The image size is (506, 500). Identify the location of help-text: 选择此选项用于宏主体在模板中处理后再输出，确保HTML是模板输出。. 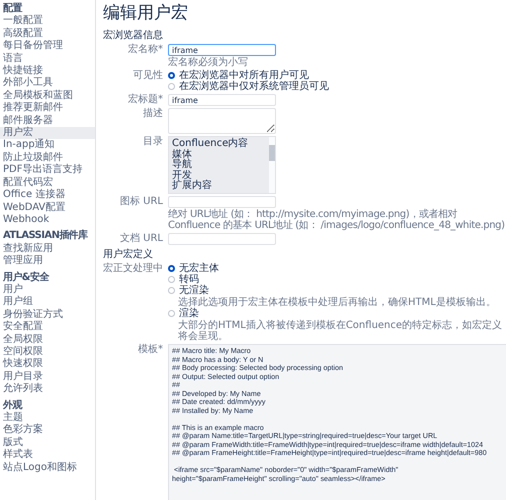
(337, 302).